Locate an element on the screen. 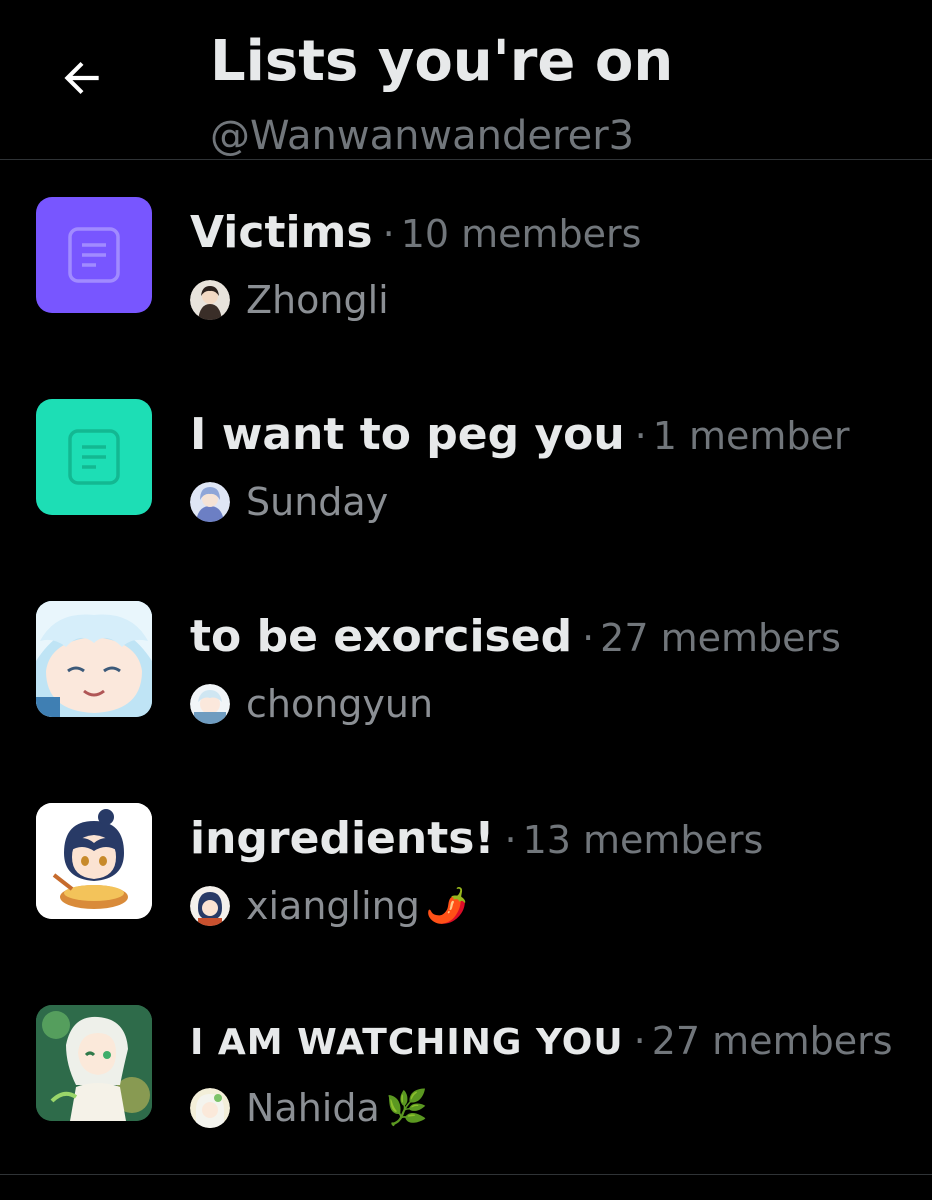 This screenshot has width=932, height=1200. divider is located at coordinates (466, 1174).